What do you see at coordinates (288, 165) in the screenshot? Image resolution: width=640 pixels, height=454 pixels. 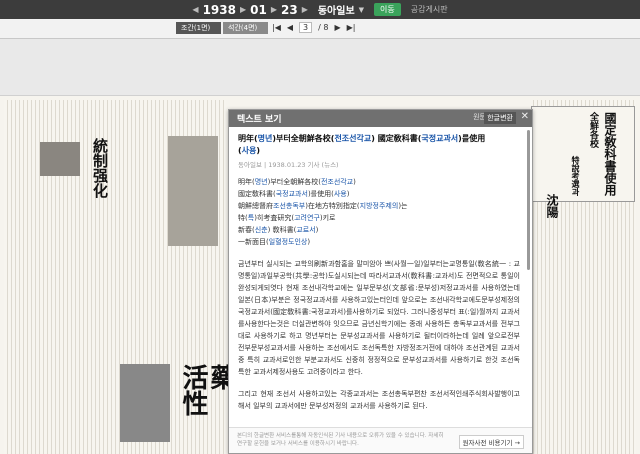 I see `article-meta: 동아일보 | 1938.01.23 기사 (뉴스)` at bounding box center [288, 165].